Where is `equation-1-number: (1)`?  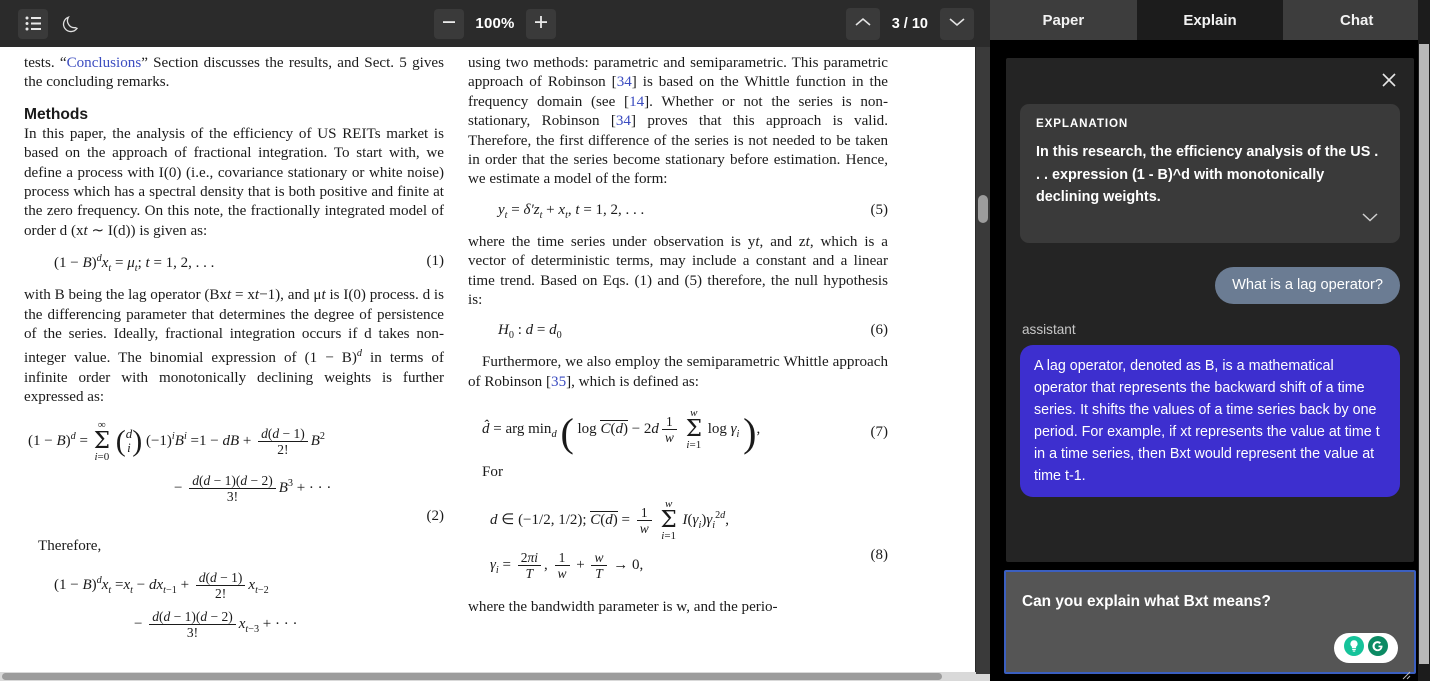 equation-1-number: (1) is located at coordinates (435, 261).